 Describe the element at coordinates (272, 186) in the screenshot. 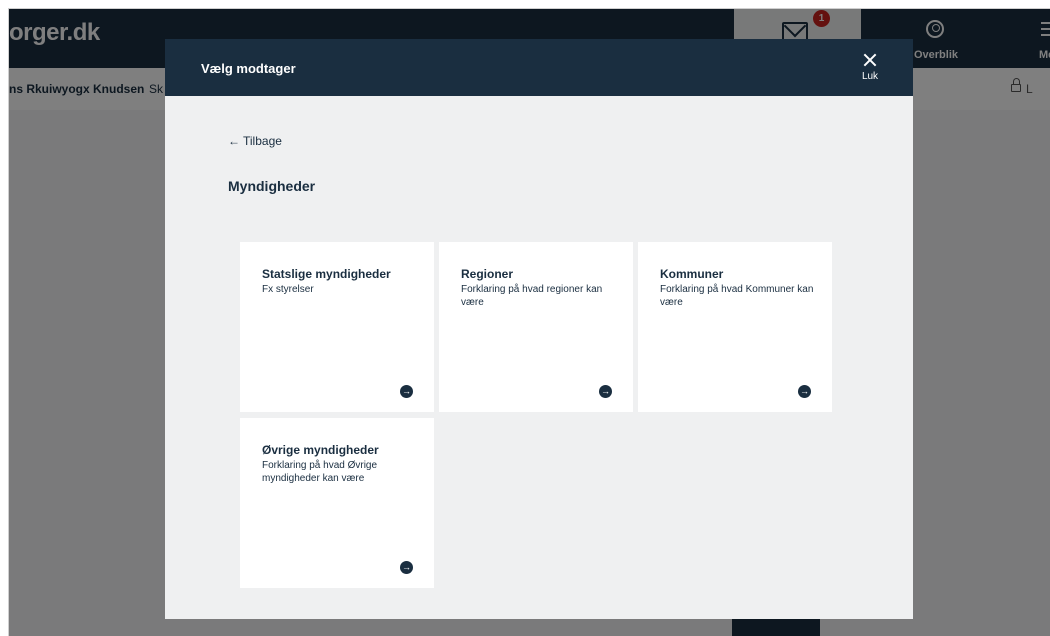

I see `section-title: Myndigheder` at that location.